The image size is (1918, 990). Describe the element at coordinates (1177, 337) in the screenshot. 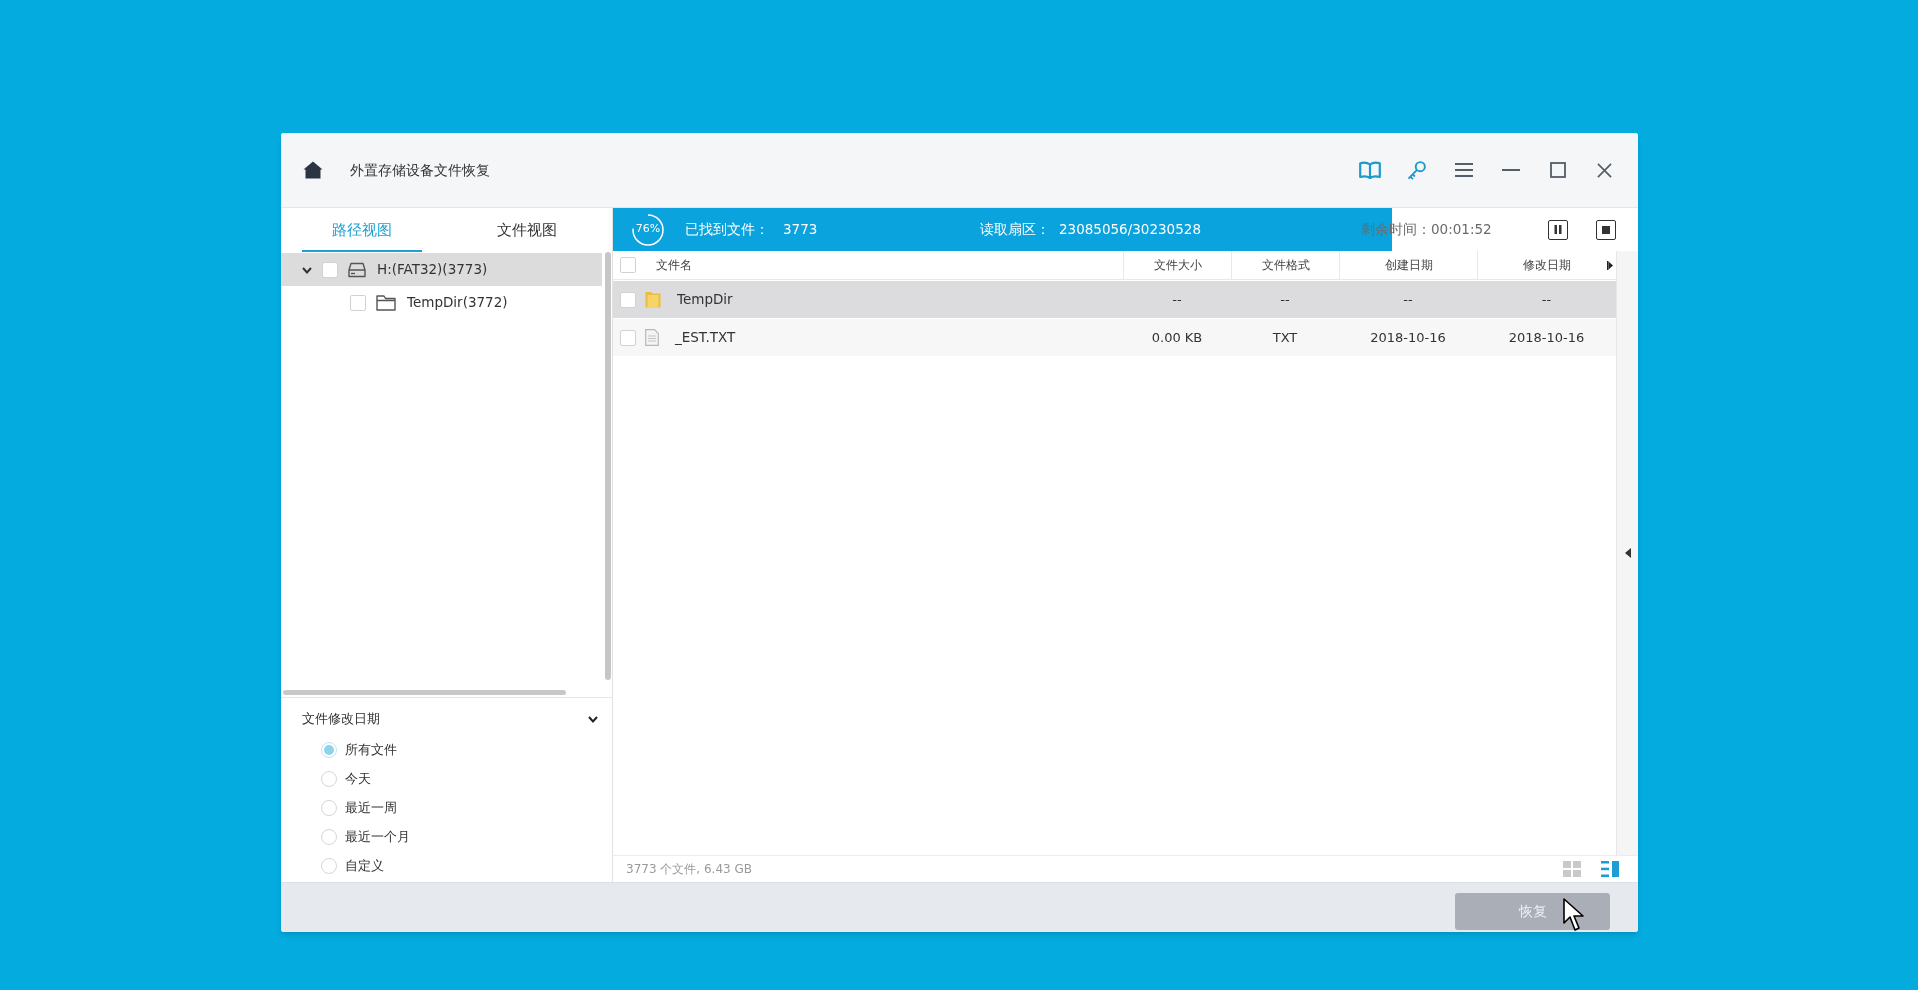

I see `table-cell-text: 0.00 KB` at that location.